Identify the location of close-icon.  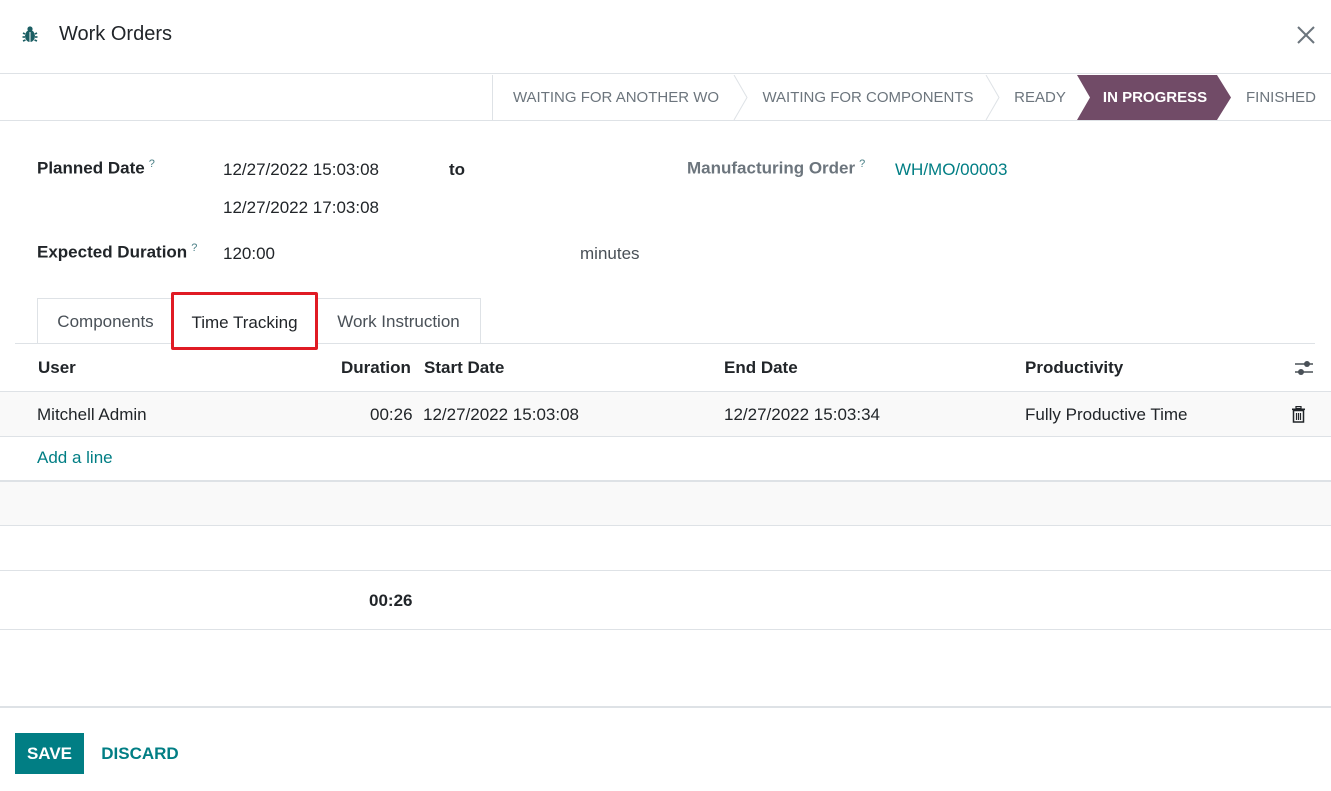
(1306, 35).